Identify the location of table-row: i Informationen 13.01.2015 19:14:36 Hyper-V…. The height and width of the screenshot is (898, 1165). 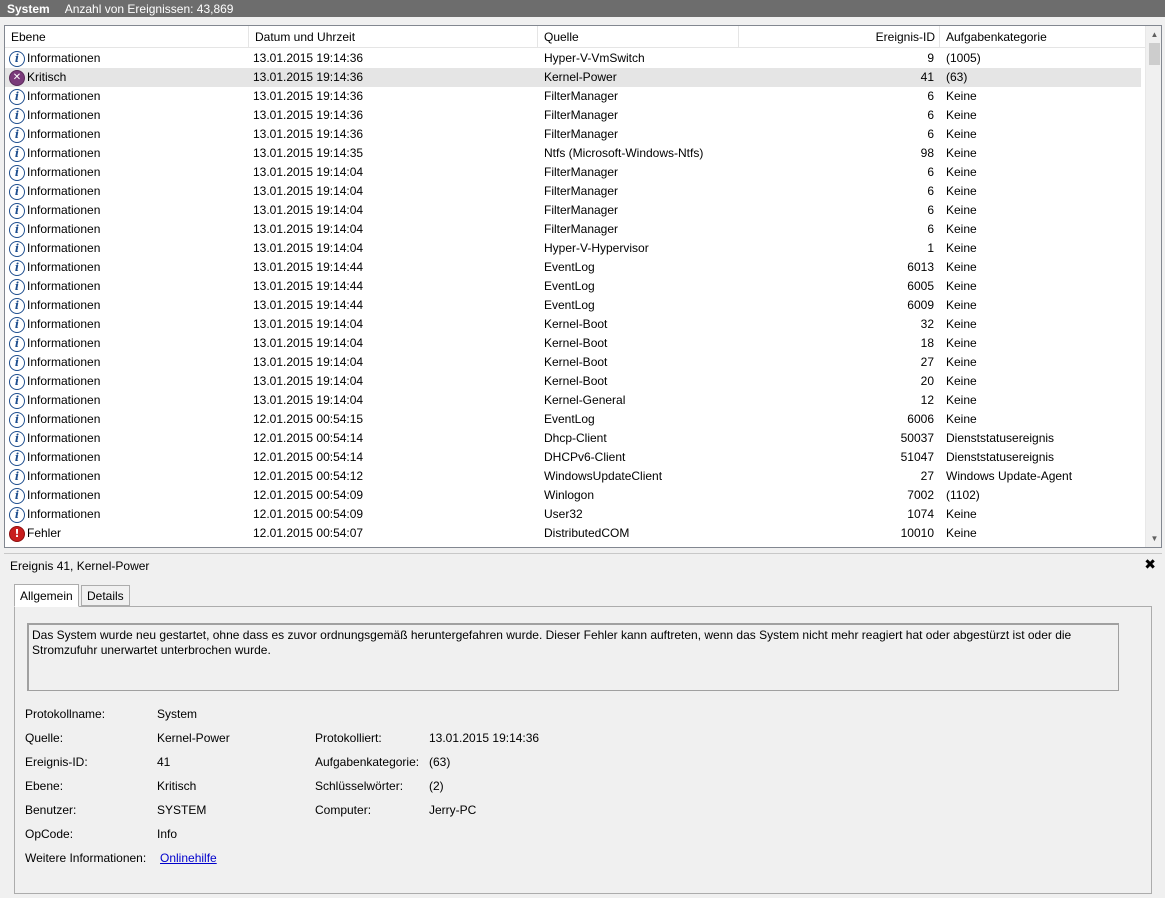
(573, 58).